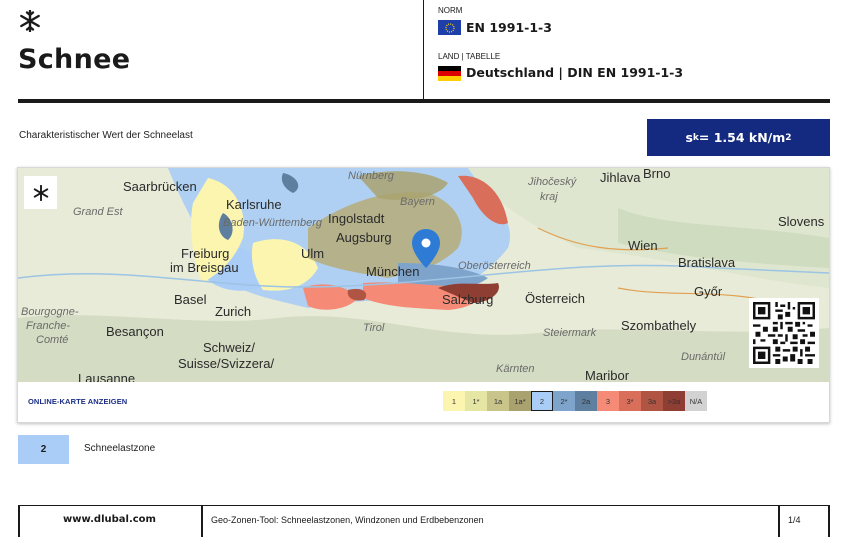  Describe the element at coordinates (564, 401) in the screenshot. I see `legend-cell: 2*` at that location.